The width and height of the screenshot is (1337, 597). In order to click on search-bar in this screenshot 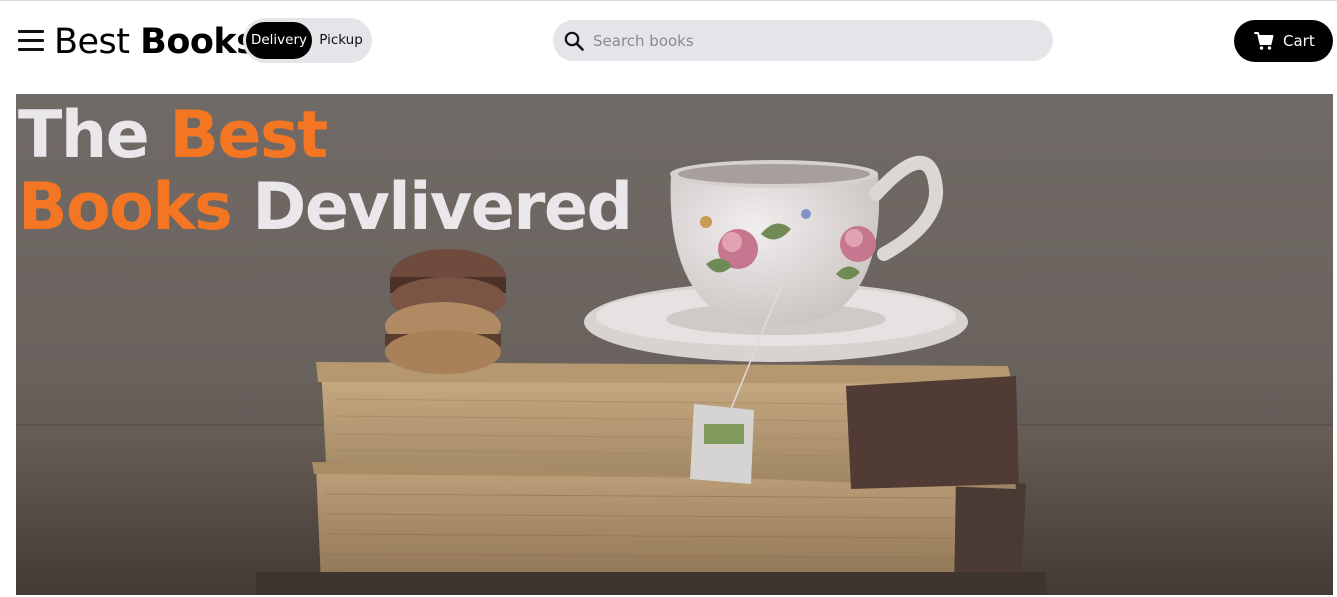, I will do `click(803, 40)`.